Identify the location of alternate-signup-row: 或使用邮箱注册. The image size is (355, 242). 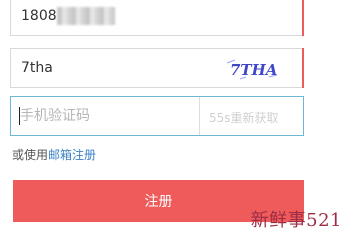
(54, 154).